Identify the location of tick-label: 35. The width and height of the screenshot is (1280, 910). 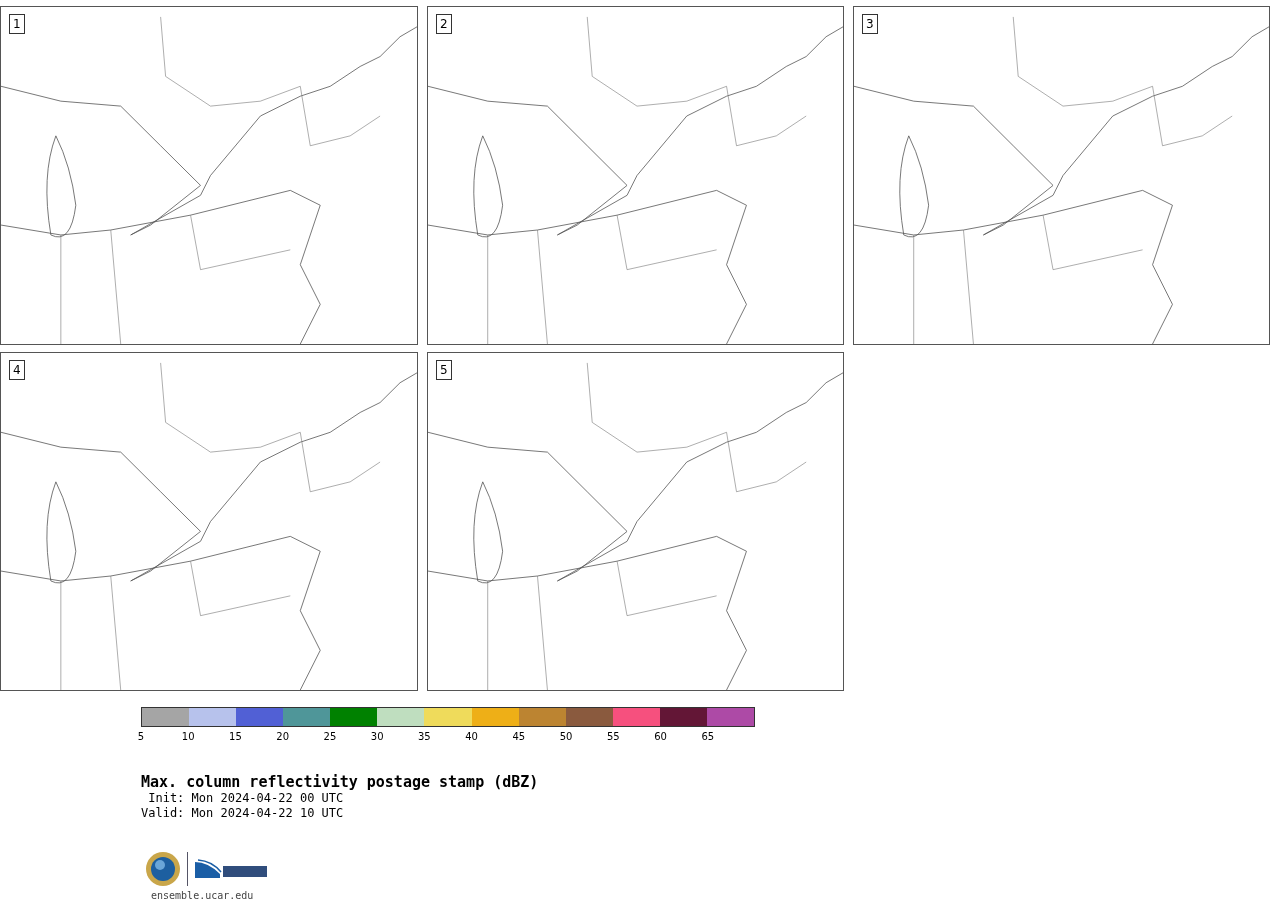
(424, 736).